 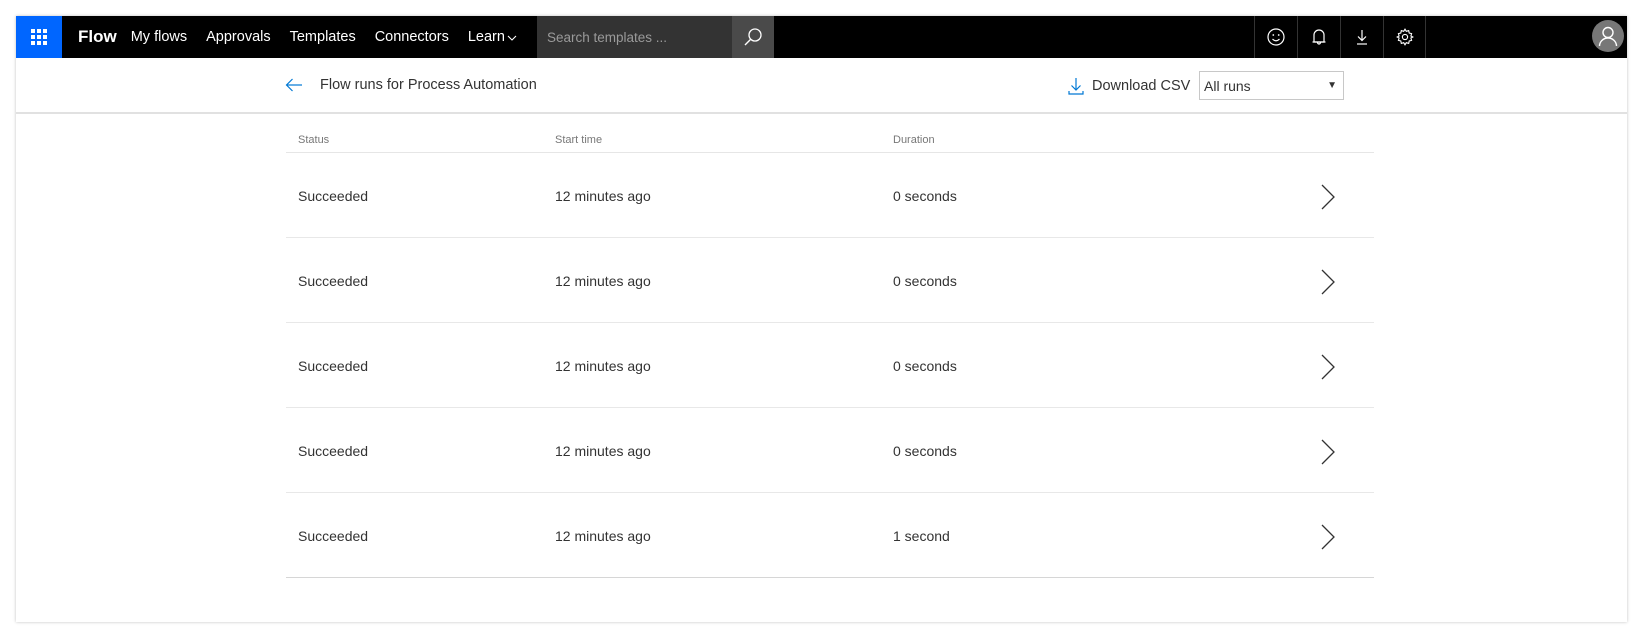 I want to click on bell-icon, so click(x=1319, y=37).